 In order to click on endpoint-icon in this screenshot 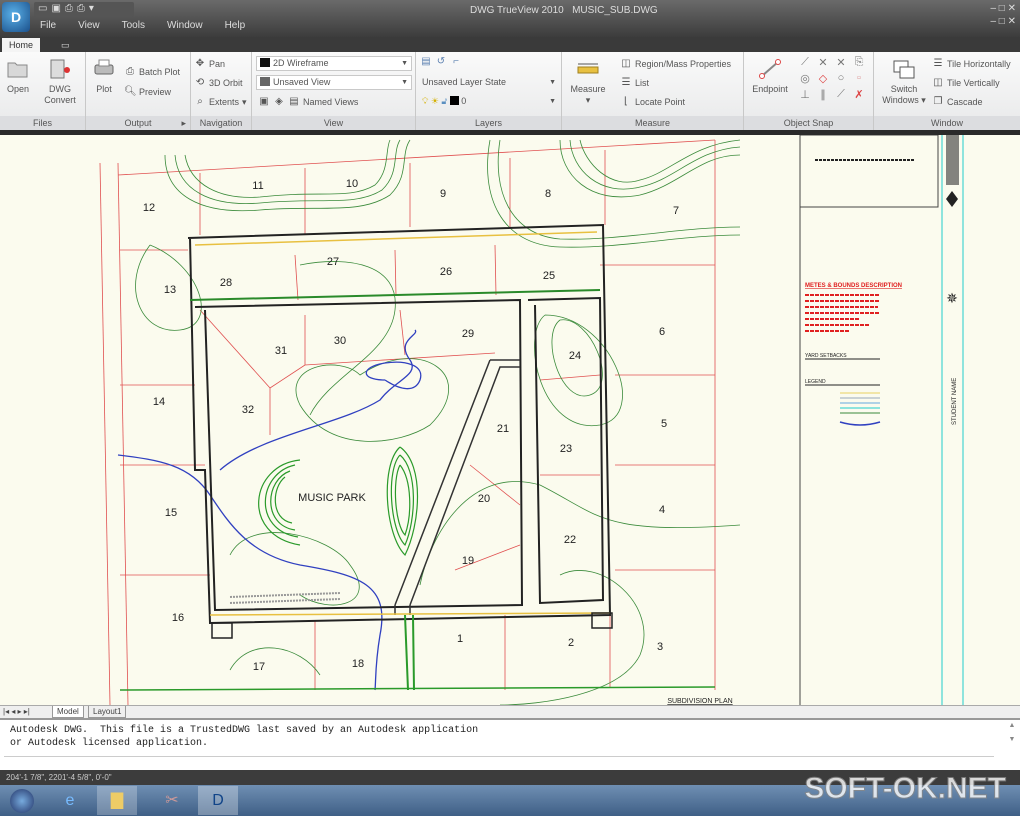, I will do `click(770, 69)`.